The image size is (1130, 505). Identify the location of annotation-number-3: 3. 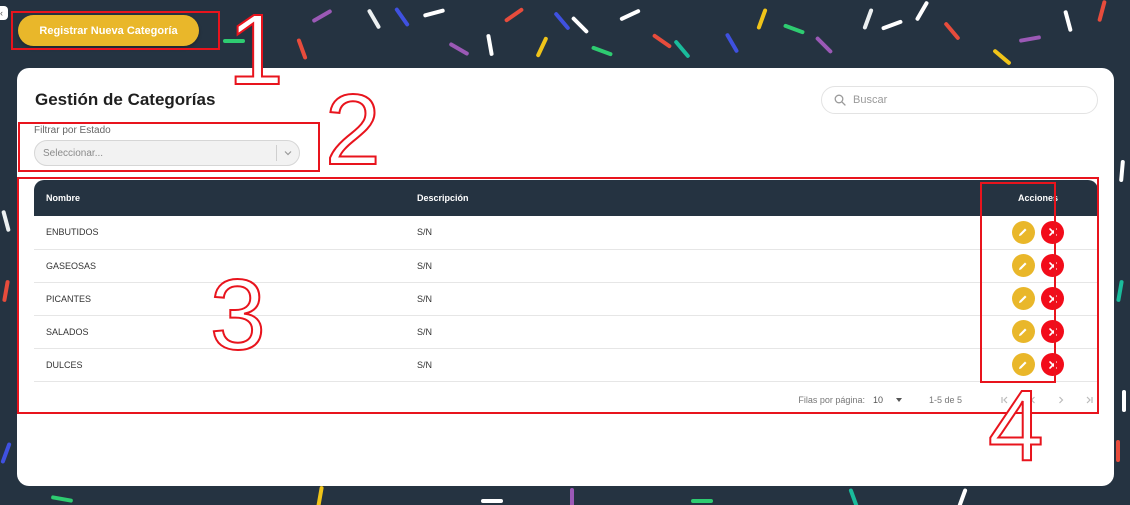
(238, 315).